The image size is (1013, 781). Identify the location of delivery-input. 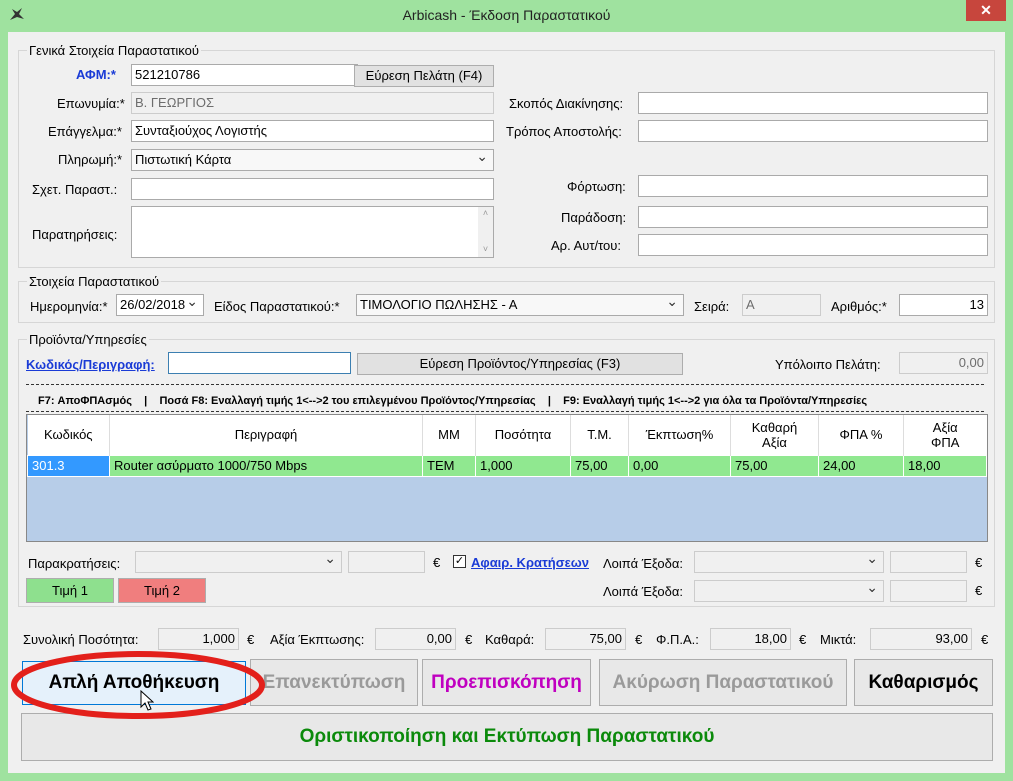
(813, 217).